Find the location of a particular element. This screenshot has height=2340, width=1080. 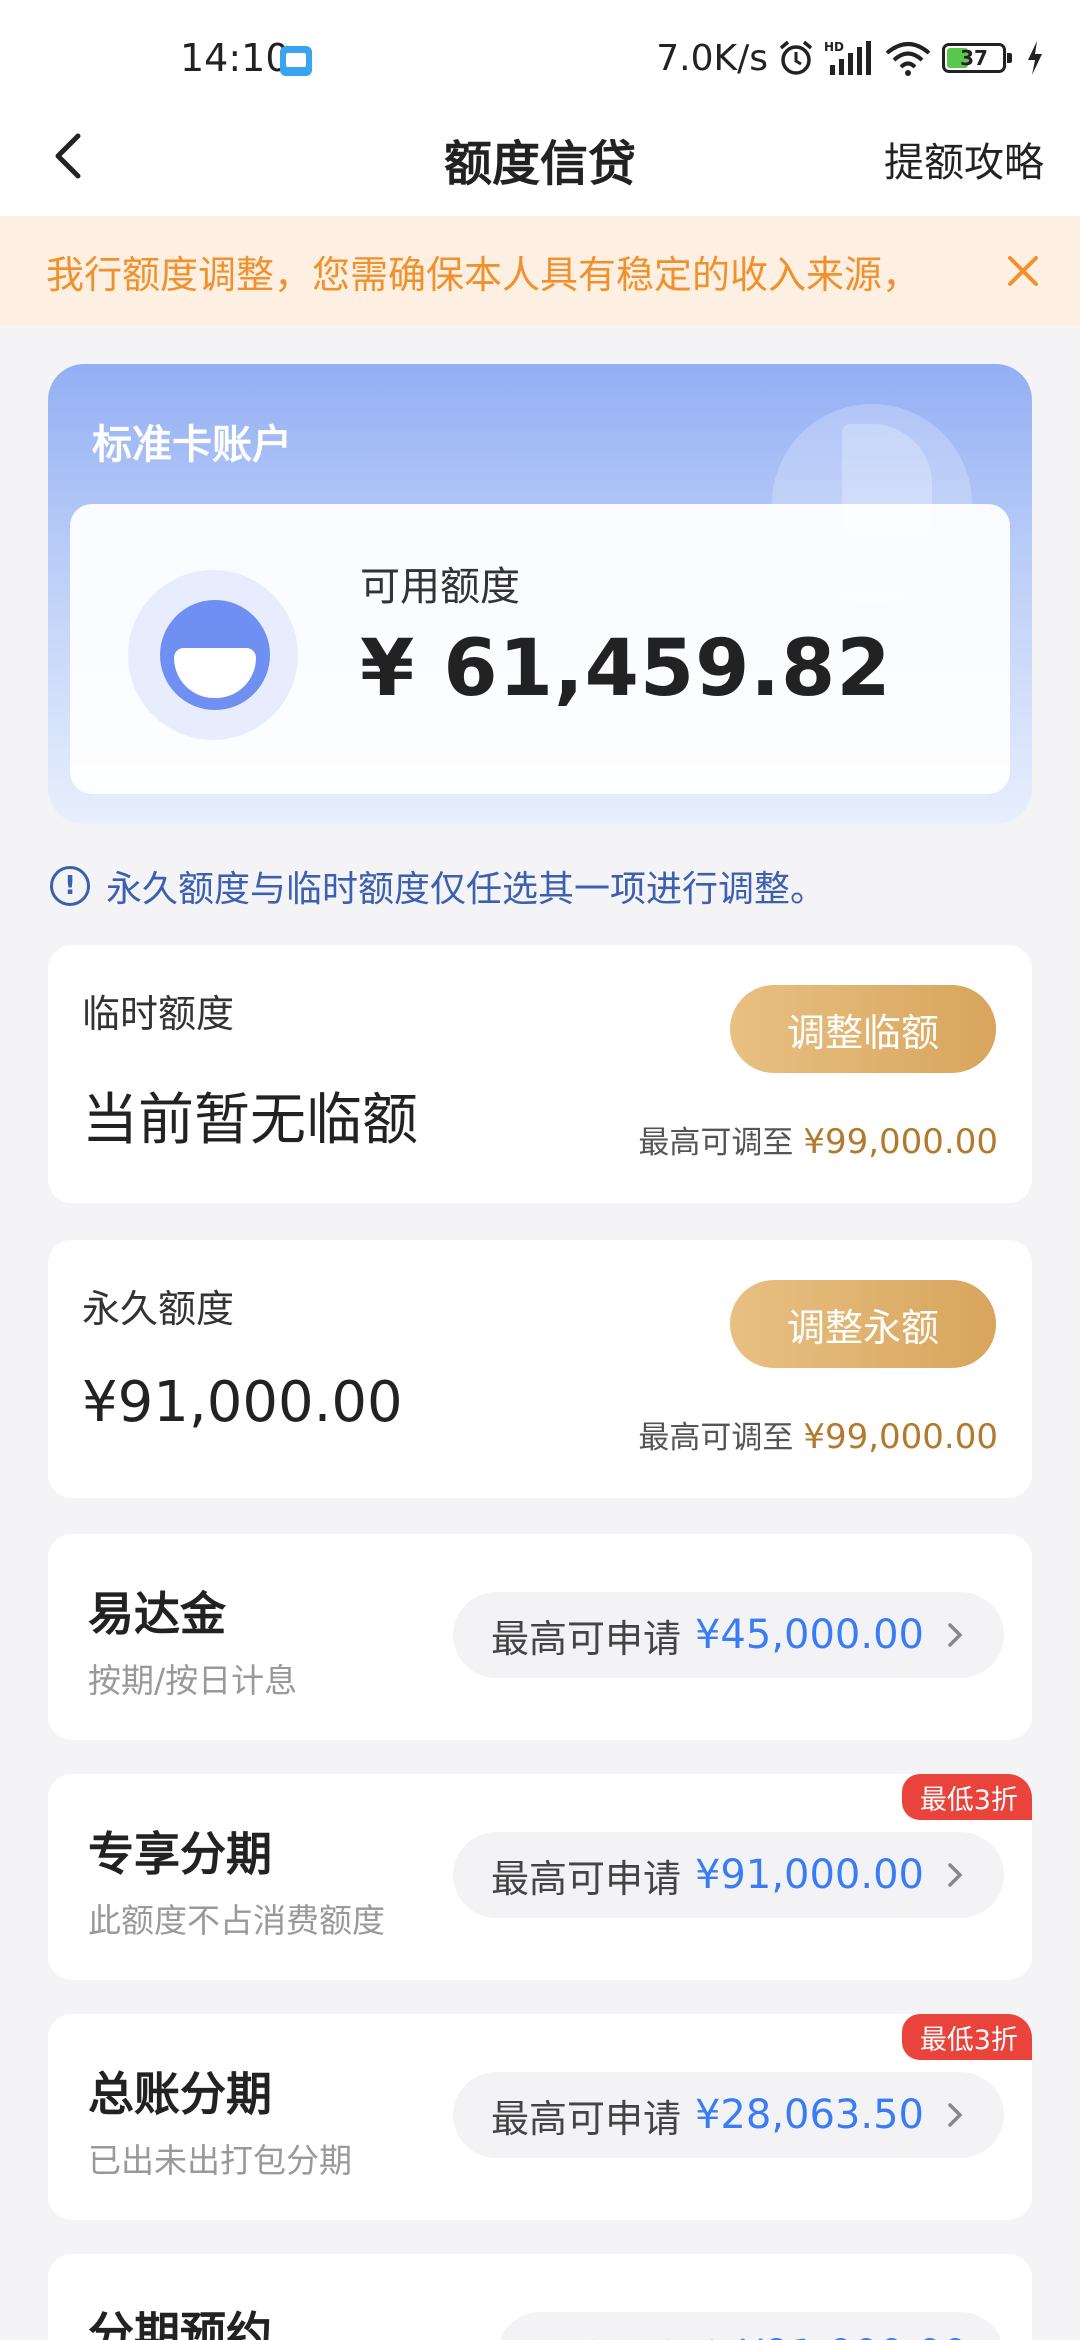

apply-amount-pill: 最高可申请 ¥28,063.50 is located at coordinates (728, 2115).